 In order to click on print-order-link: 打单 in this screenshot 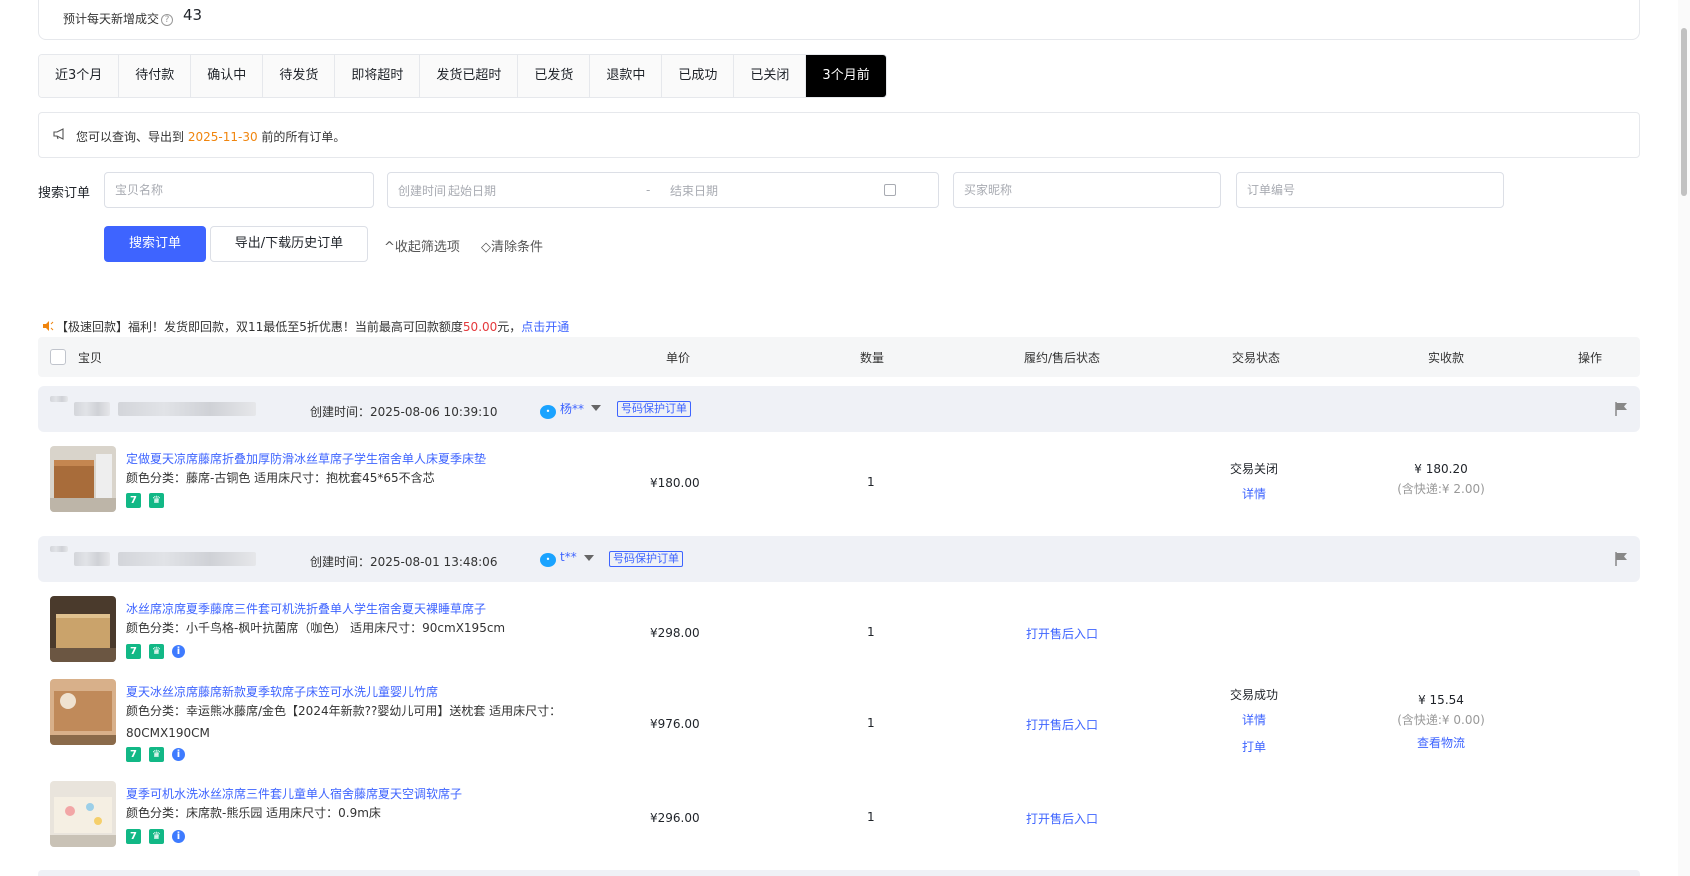, I will do `click(1254, 746)`.